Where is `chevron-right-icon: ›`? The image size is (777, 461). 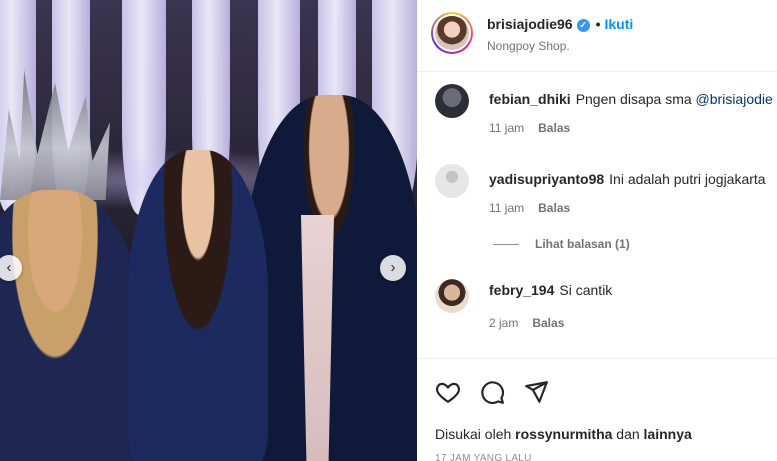 chevron-right-icon: › is located at coordinates (393, 267).